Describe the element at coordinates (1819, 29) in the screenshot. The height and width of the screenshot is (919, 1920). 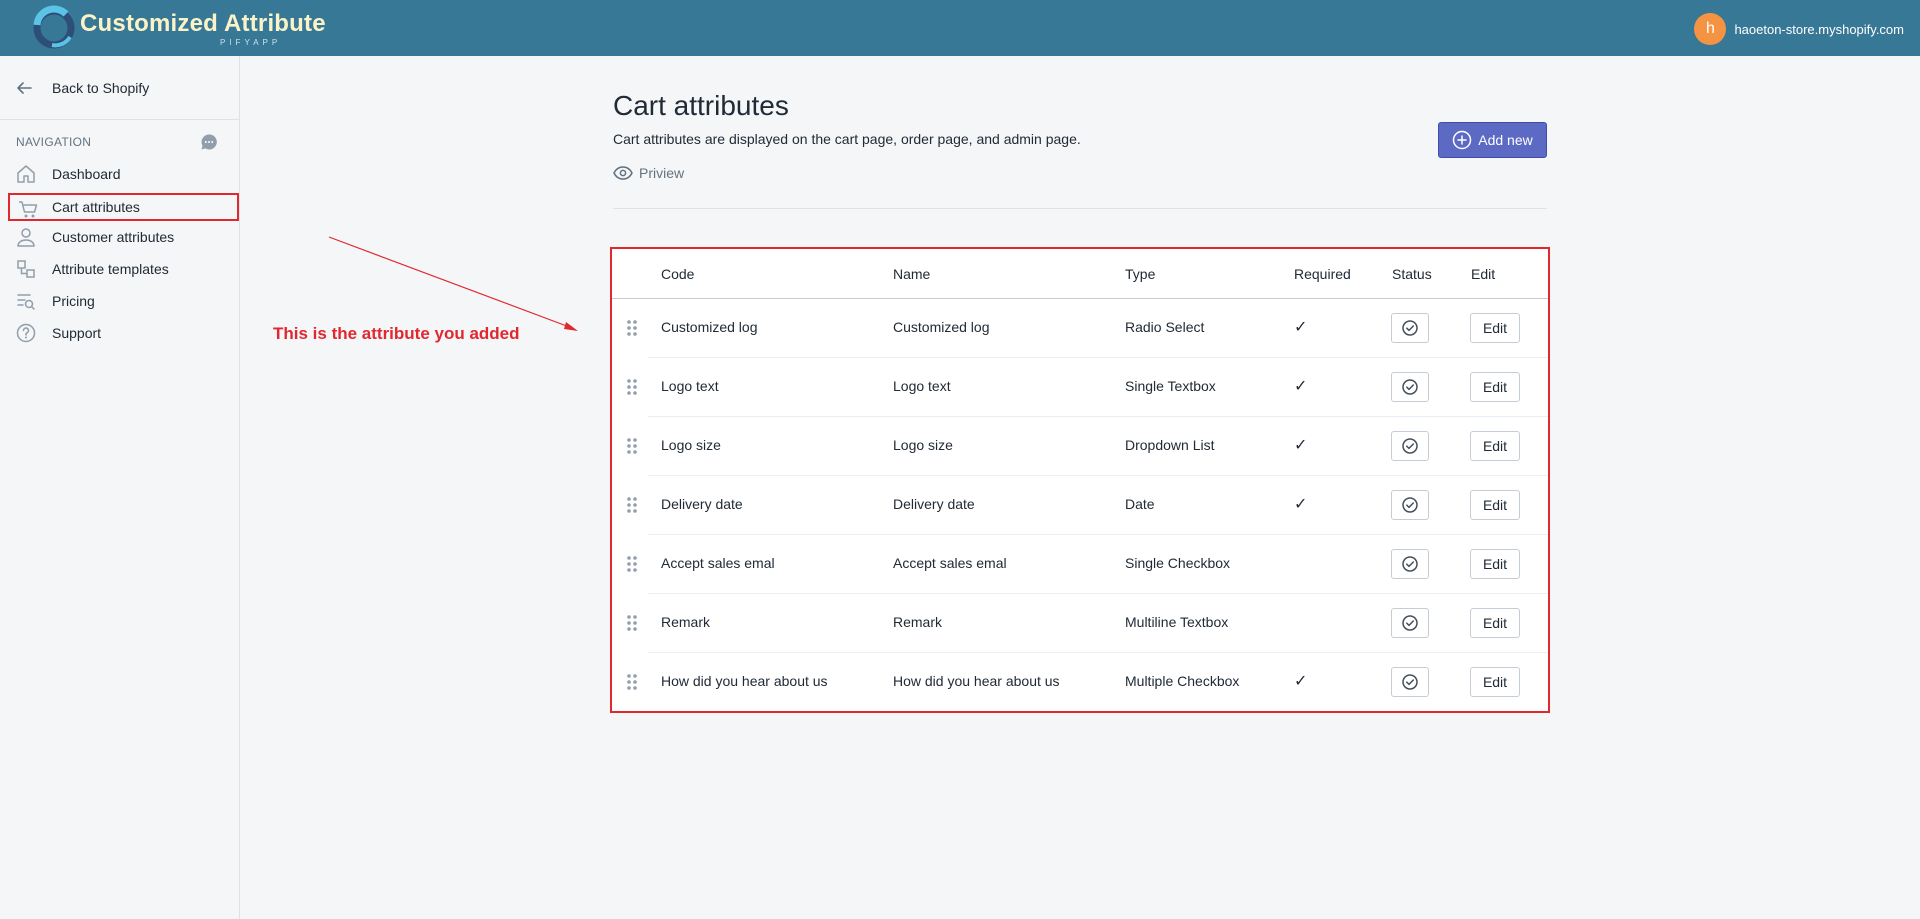
I see `store-name: haoeton-store.myshopify.com` at that location.